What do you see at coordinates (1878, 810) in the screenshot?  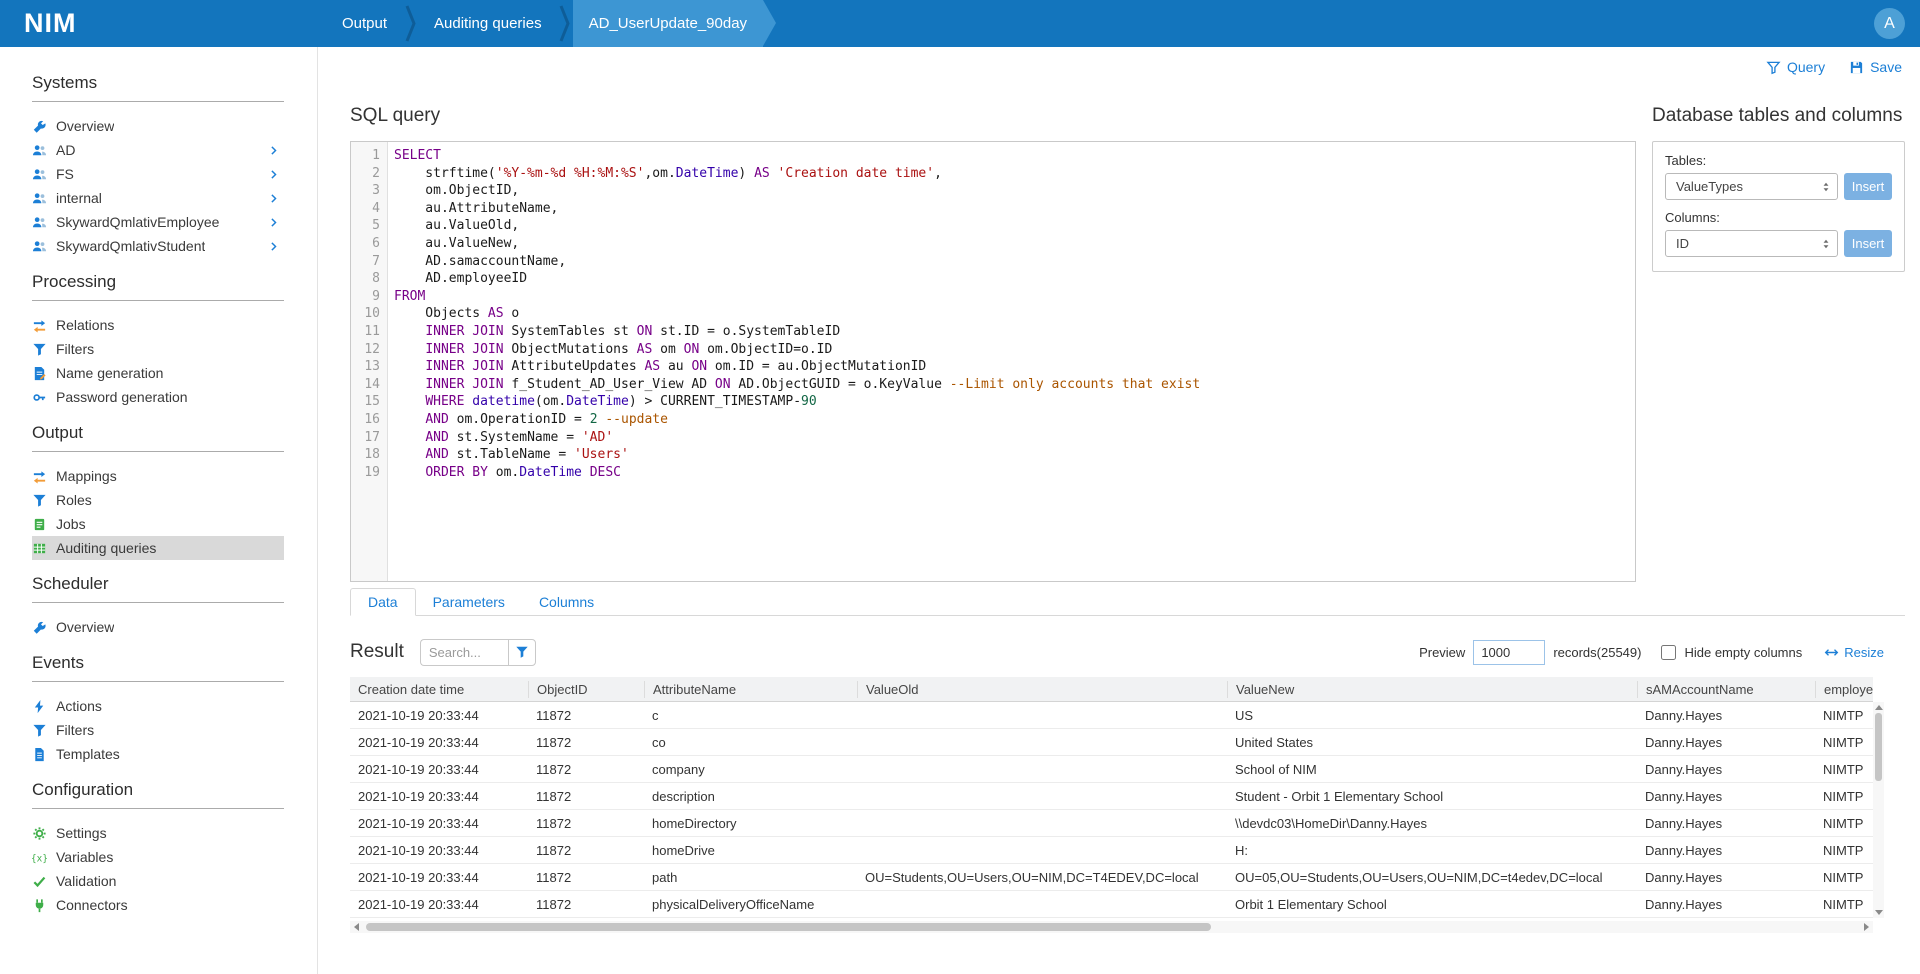 I see `vertical-scrollbar` at bounding box center [1878, 810].